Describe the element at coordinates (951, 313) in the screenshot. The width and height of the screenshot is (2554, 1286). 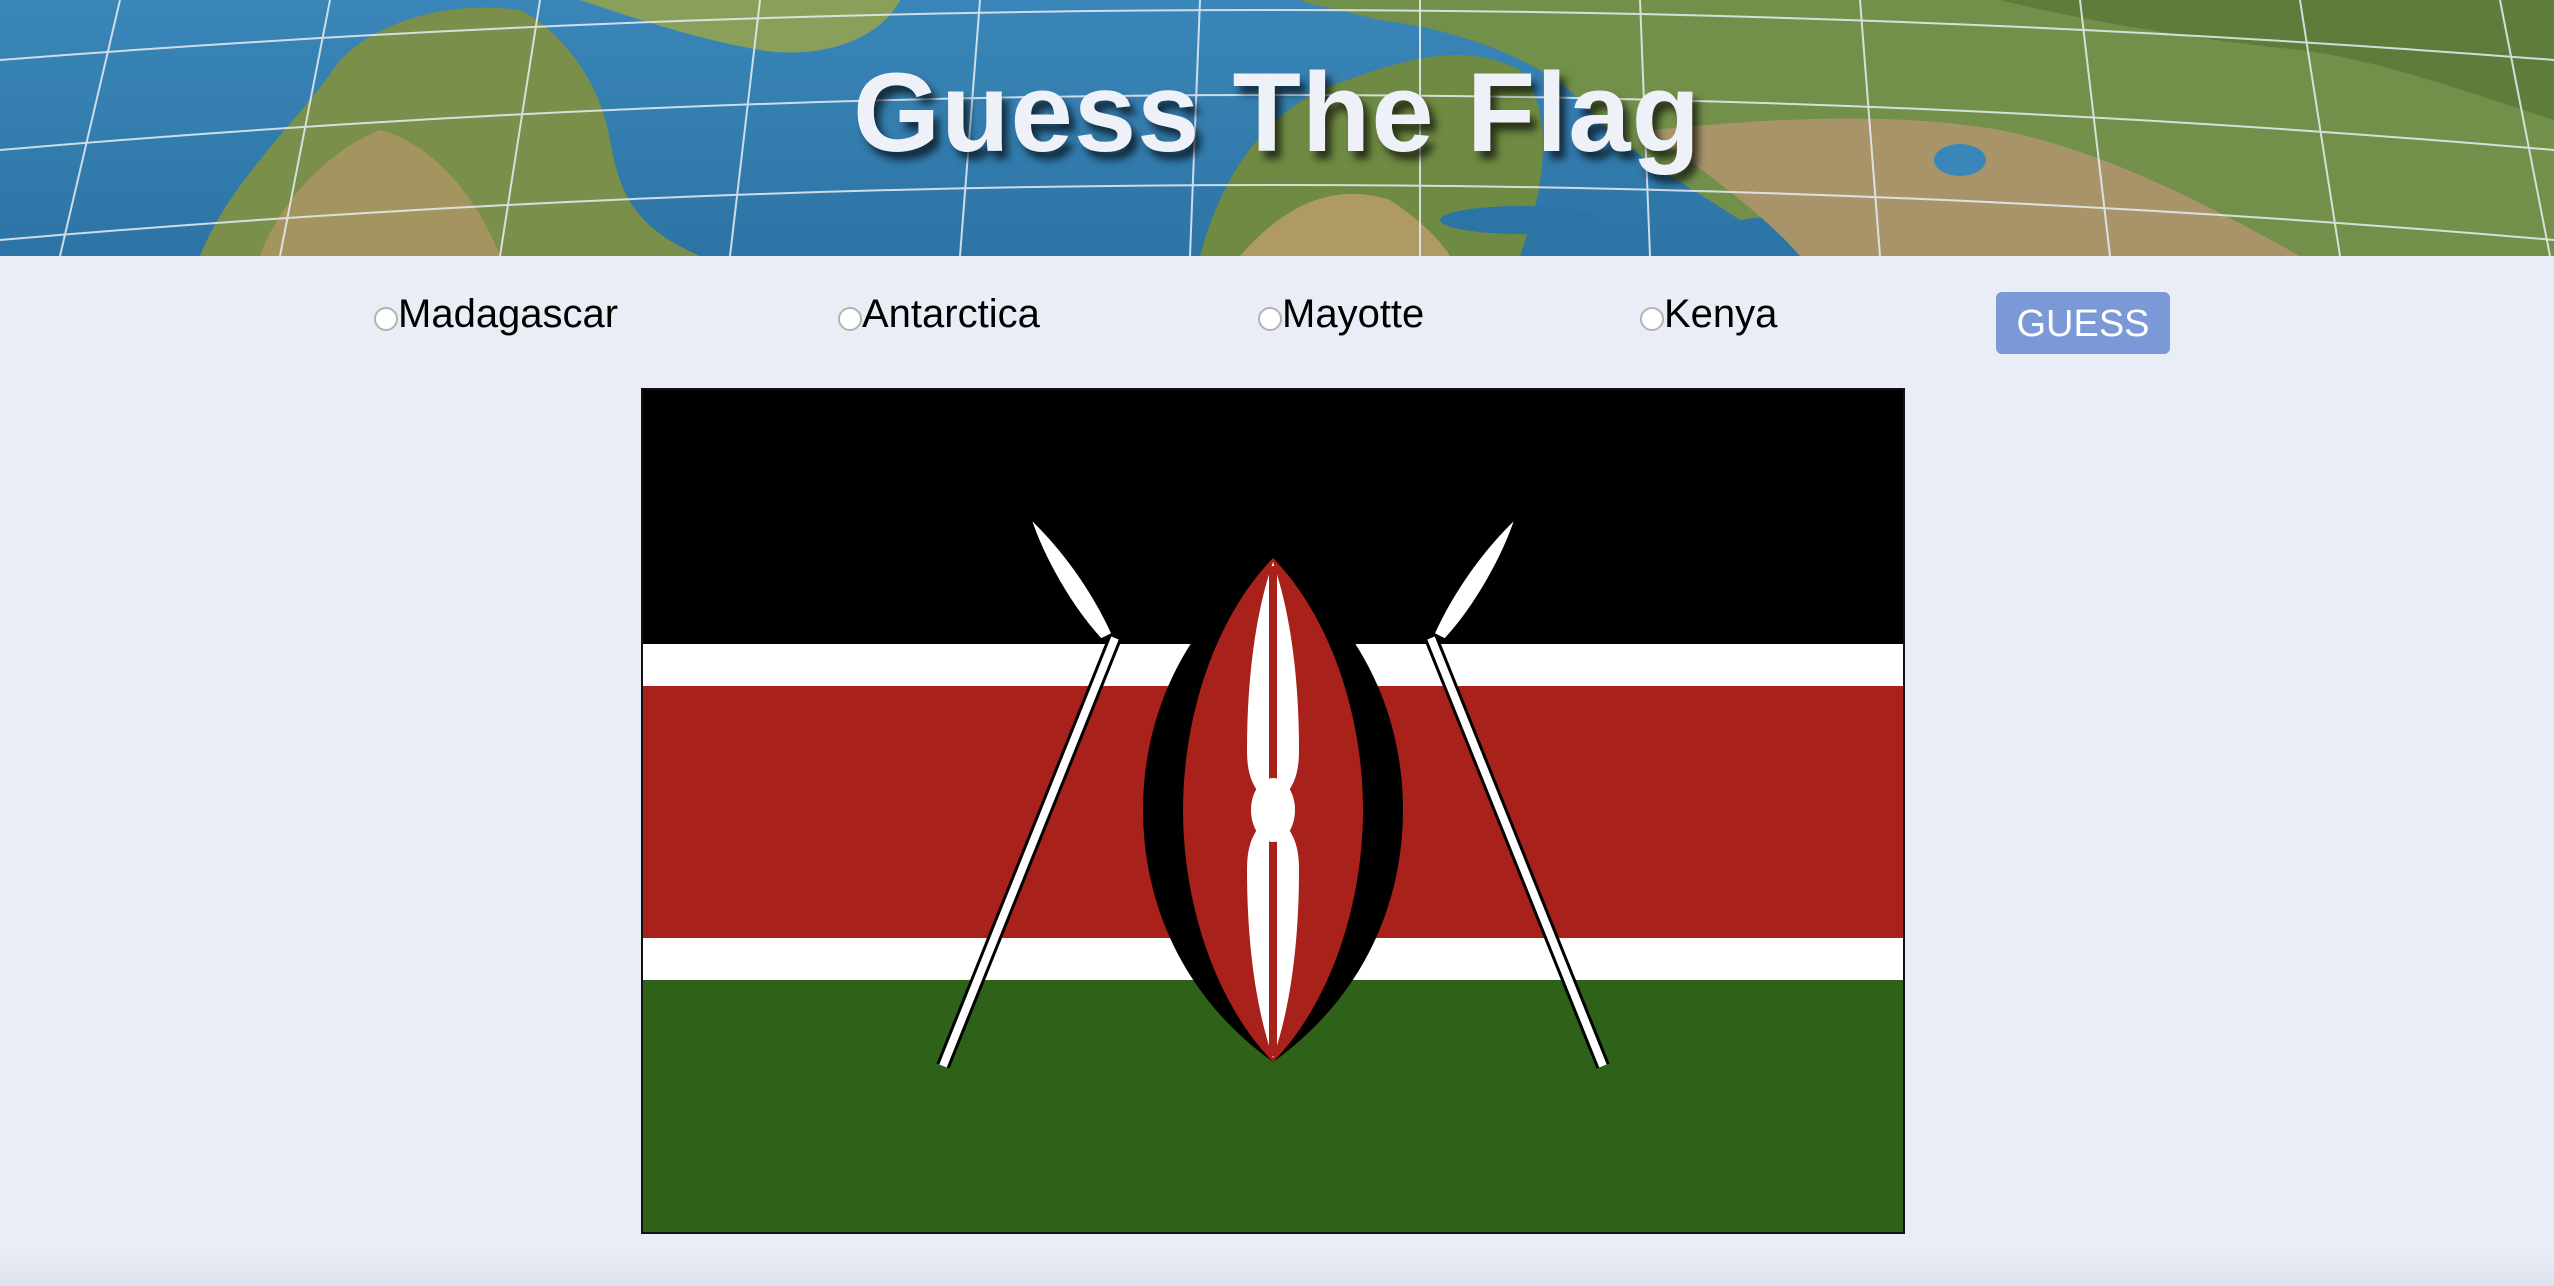
I see `option-label: Antarctica` at that location.